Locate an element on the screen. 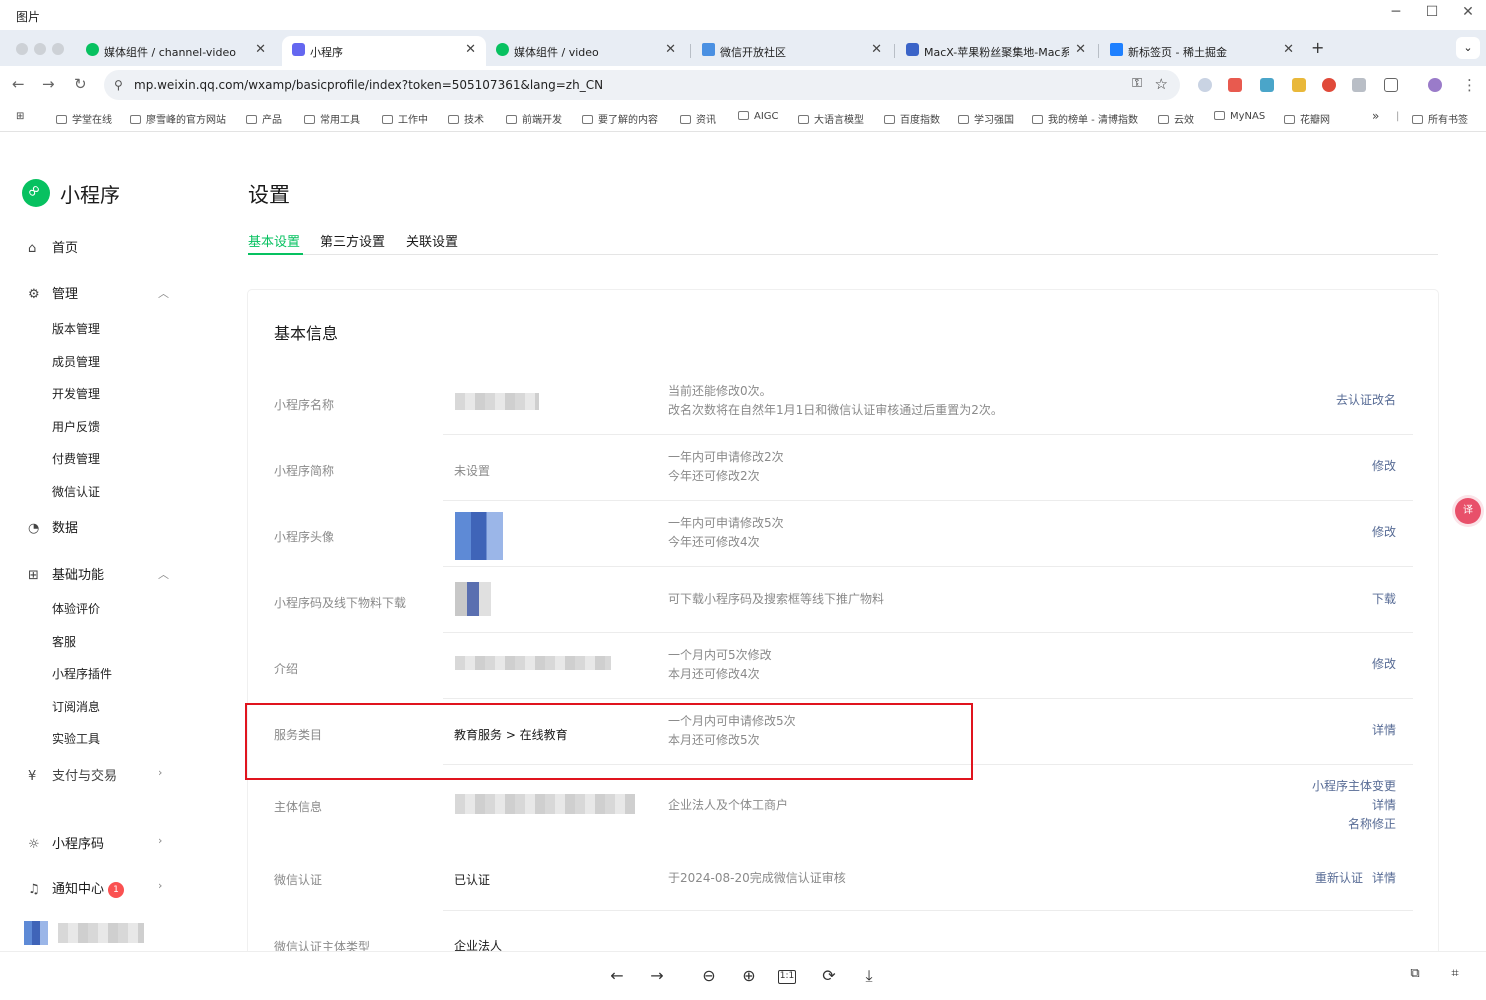  bookmark-item: 廖雪峰的官方网站 is located at coordinates (178, 118).